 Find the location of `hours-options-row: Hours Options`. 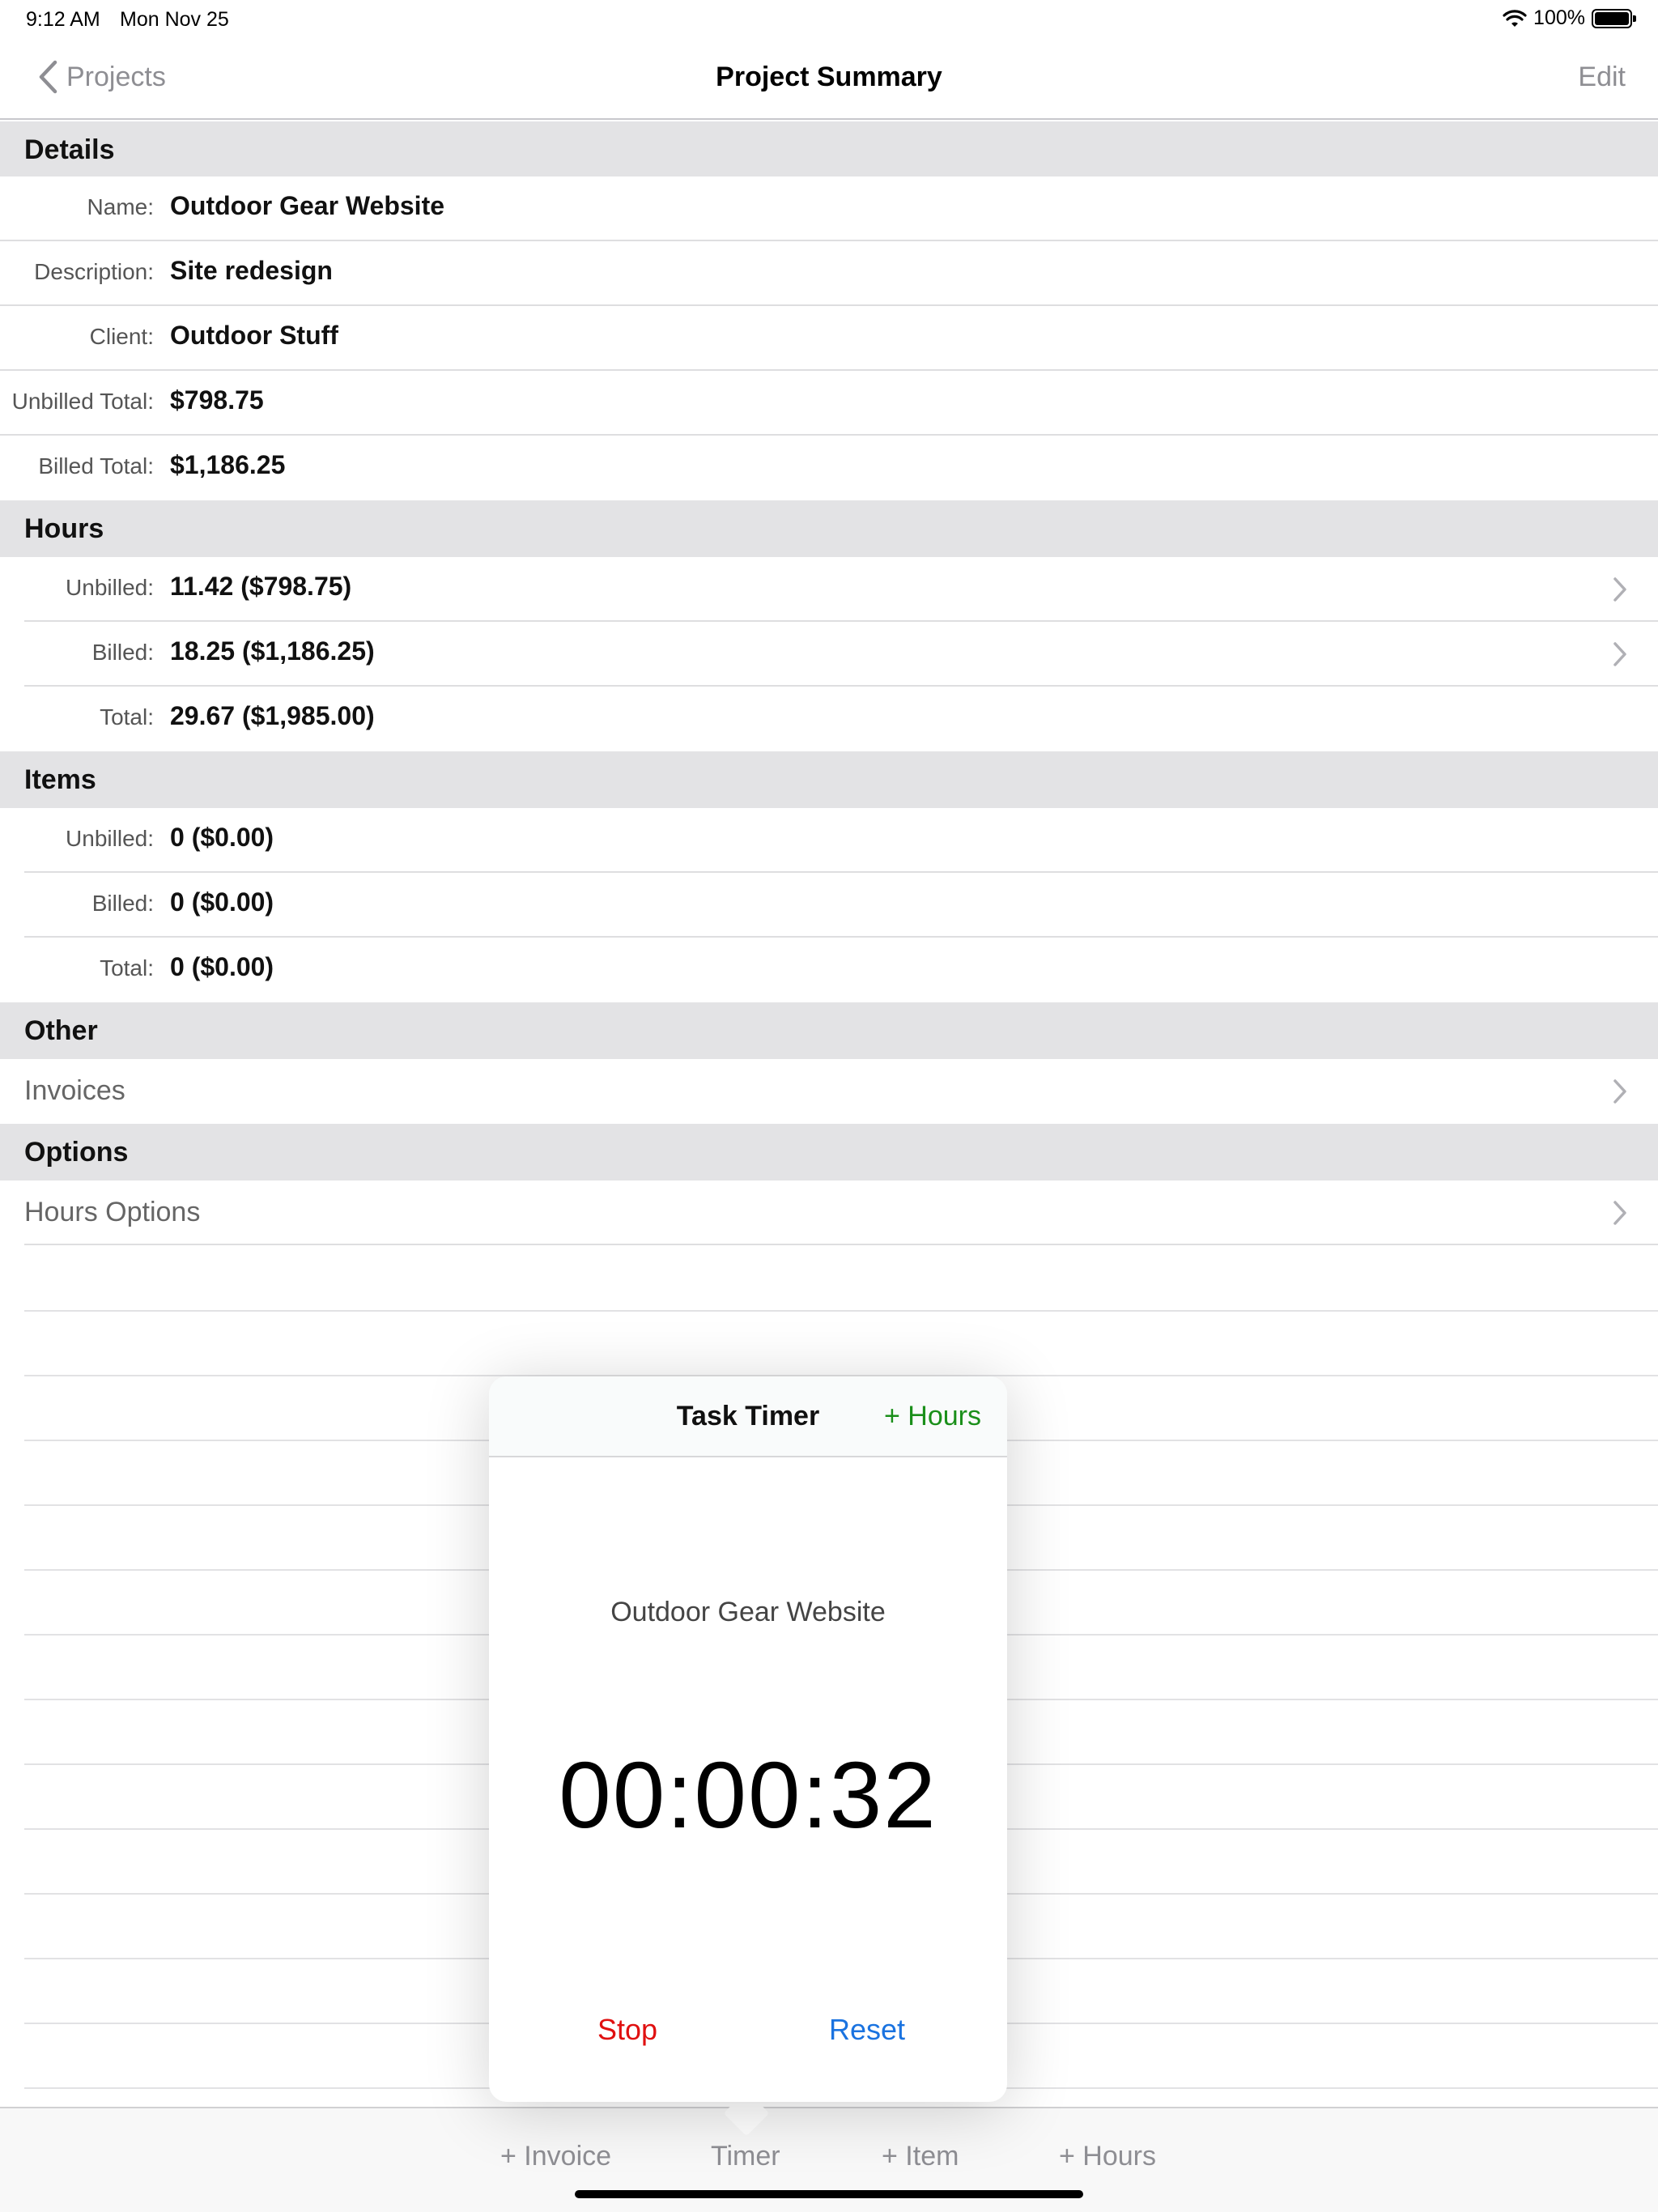

hours-options-row: Hours Options is located at coordinates (829, 1213).